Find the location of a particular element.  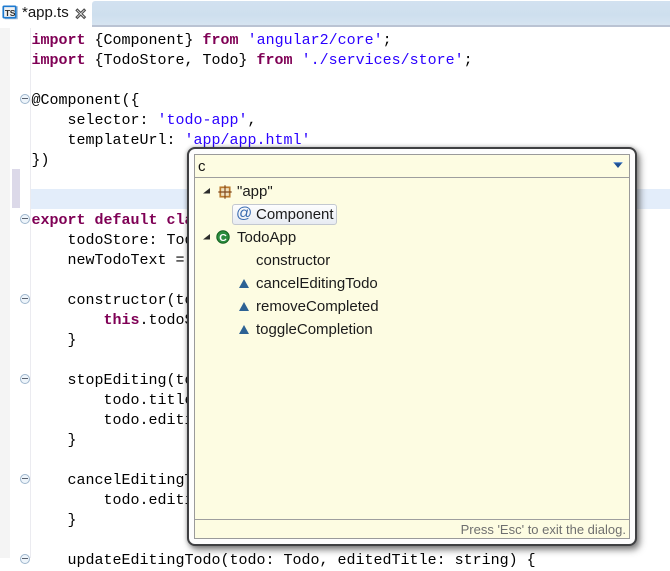

svg-text: C is located at coordinates (223, 238).